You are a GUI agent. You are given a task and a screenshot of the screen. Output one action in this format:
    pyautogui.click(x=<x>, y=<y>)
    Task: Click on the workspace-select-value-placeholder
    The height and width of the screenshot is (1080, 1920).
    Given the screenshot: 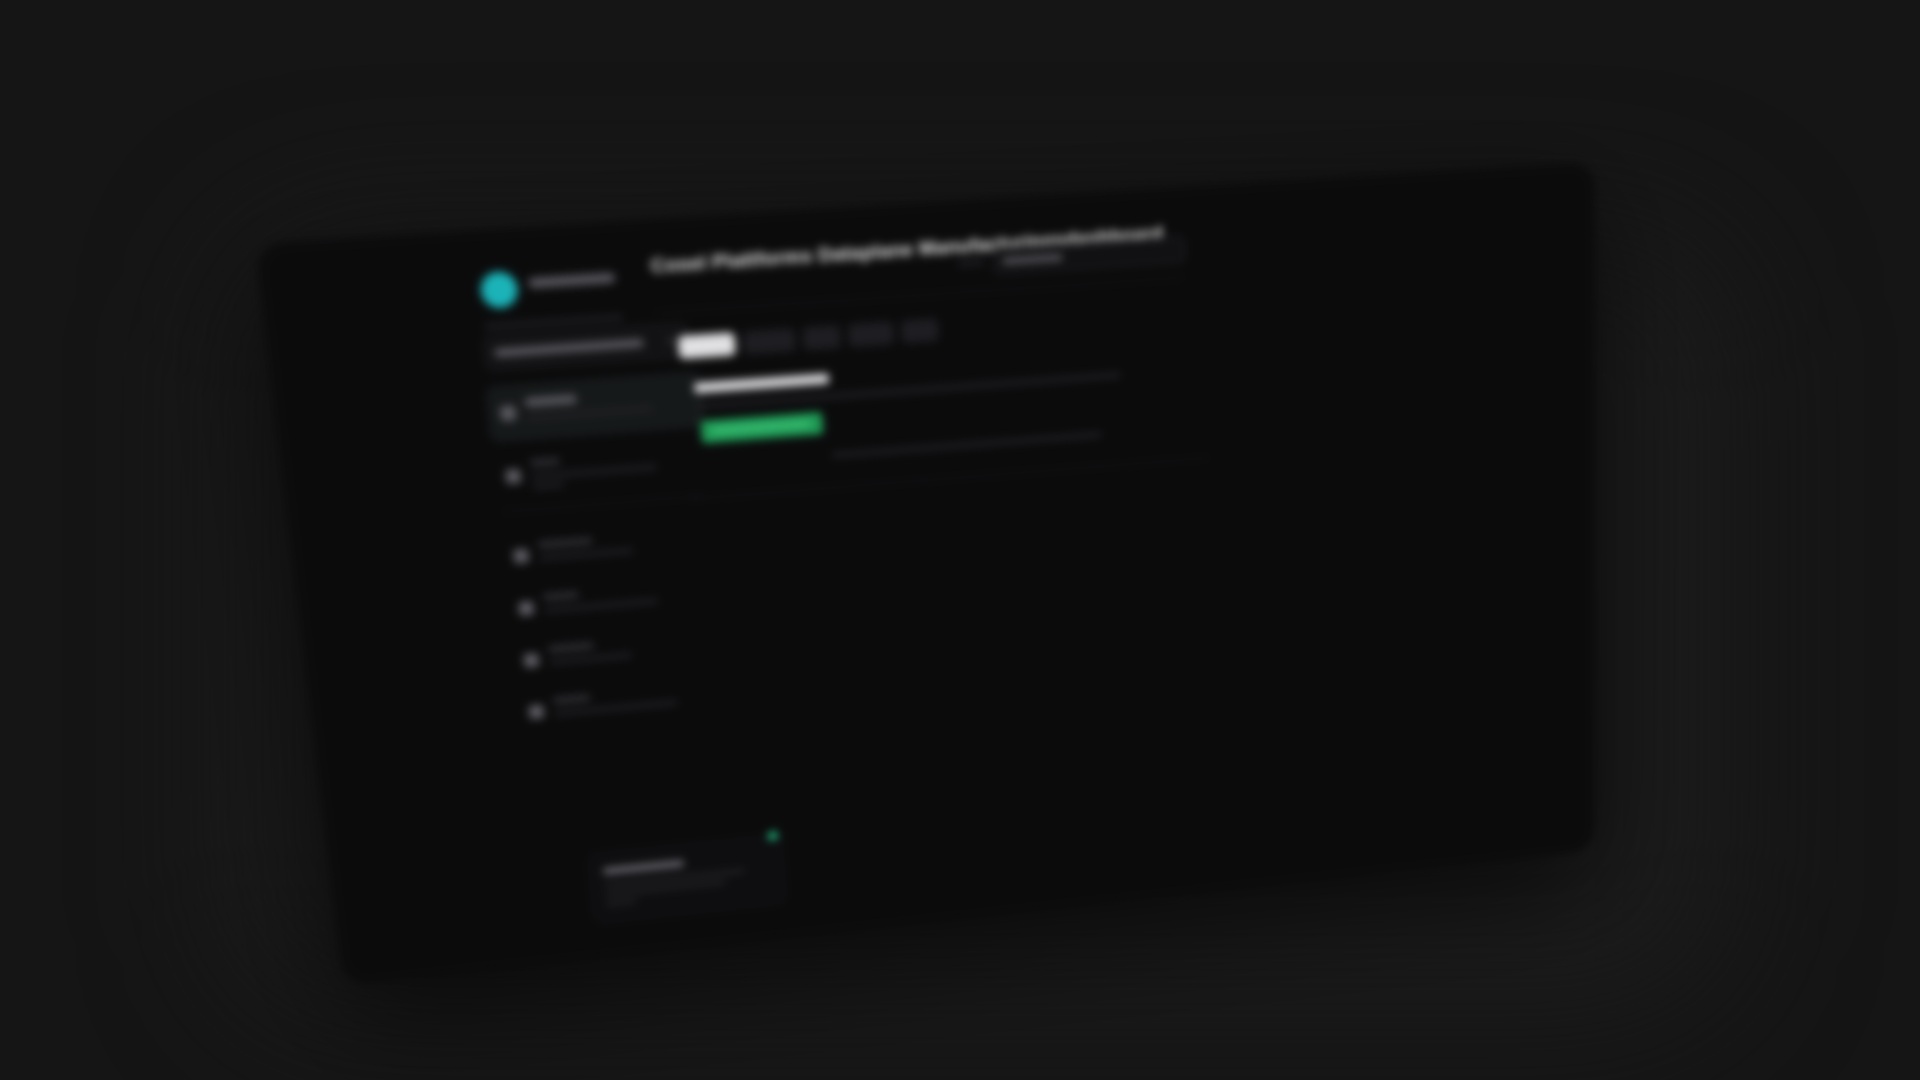 What is the action you would take?
    pyautogui.click(x=569, y=348)
    